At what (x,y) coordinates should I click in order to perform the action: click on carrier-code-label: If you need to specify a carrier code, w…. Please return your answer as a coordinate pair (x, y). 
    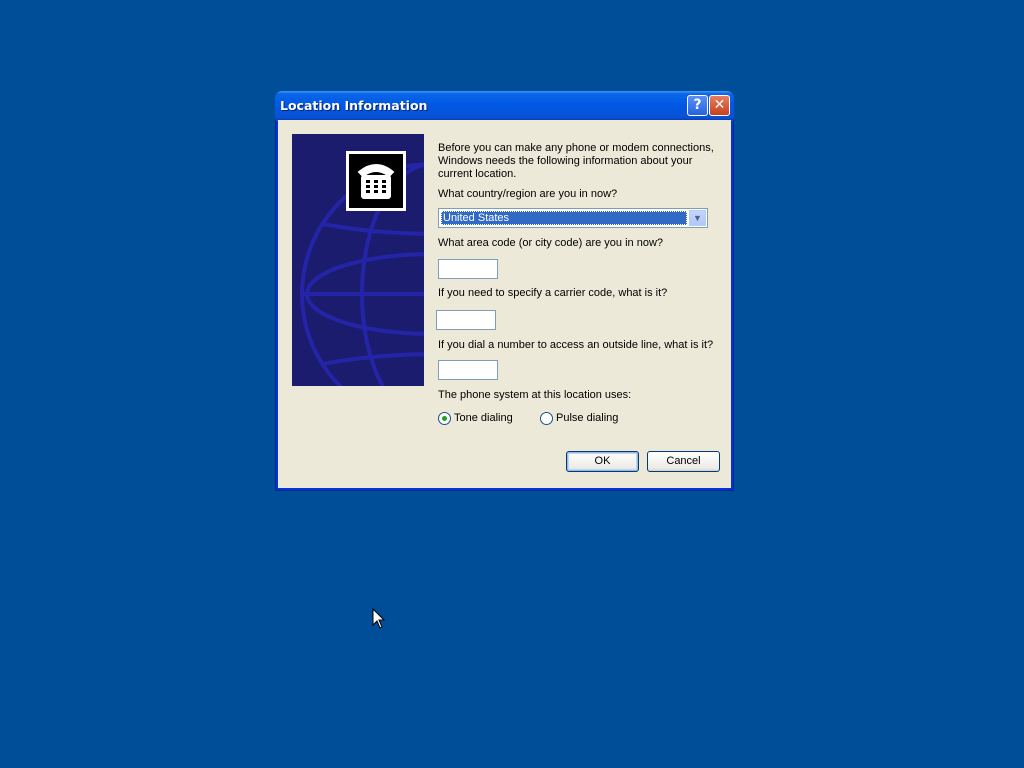
    Looking at the image, I should click on (553, 293).